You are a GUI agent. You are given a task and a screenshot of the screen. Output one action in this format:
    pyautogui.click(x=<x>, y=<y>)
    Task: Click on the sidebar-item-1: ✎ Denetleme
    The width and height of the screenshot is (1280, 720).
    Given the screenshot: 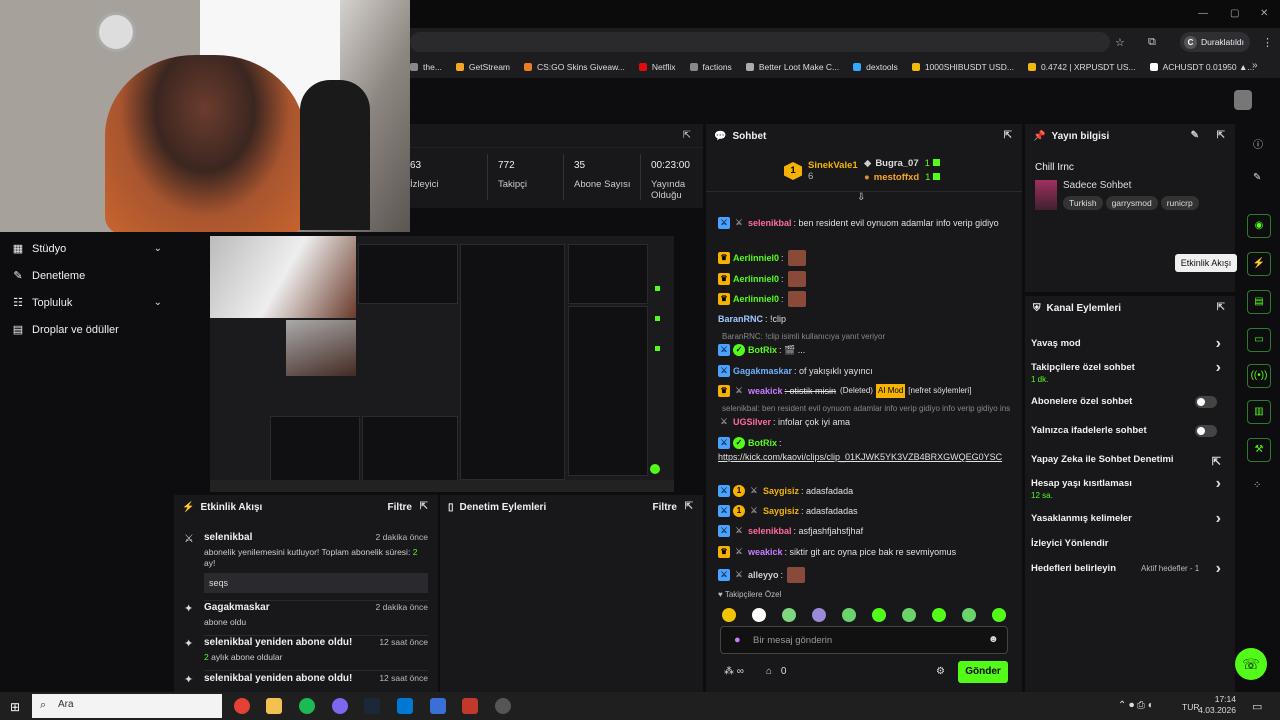 What is the action you would take?
    pyautogui.click(x=87, y=276)
    